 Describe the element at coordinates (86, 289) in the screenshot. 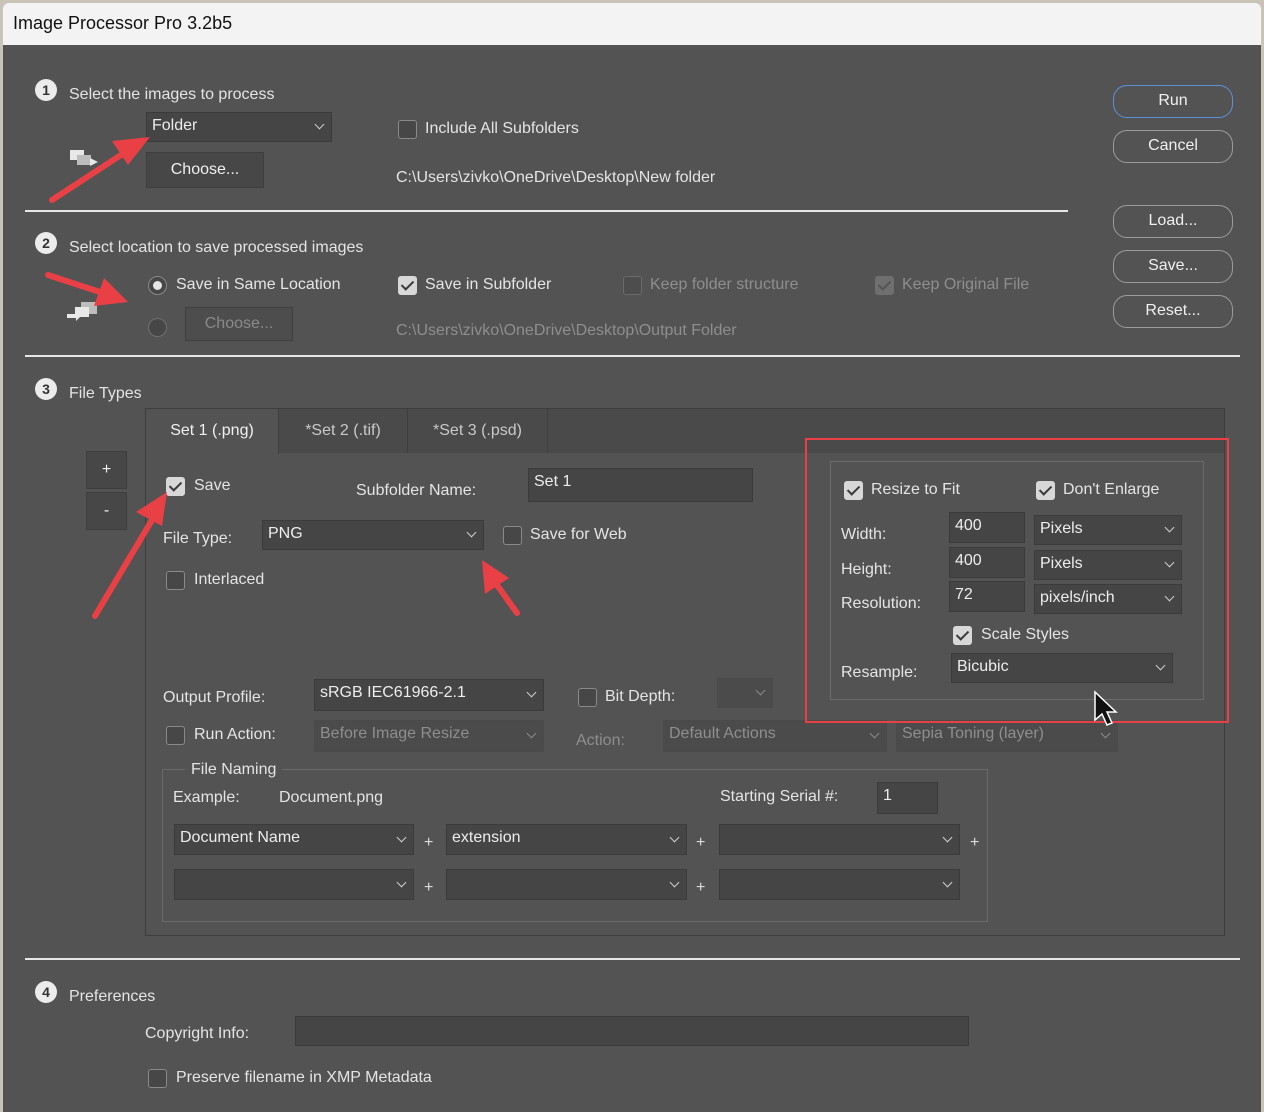

I see `arrow-to-same-location` at that location.